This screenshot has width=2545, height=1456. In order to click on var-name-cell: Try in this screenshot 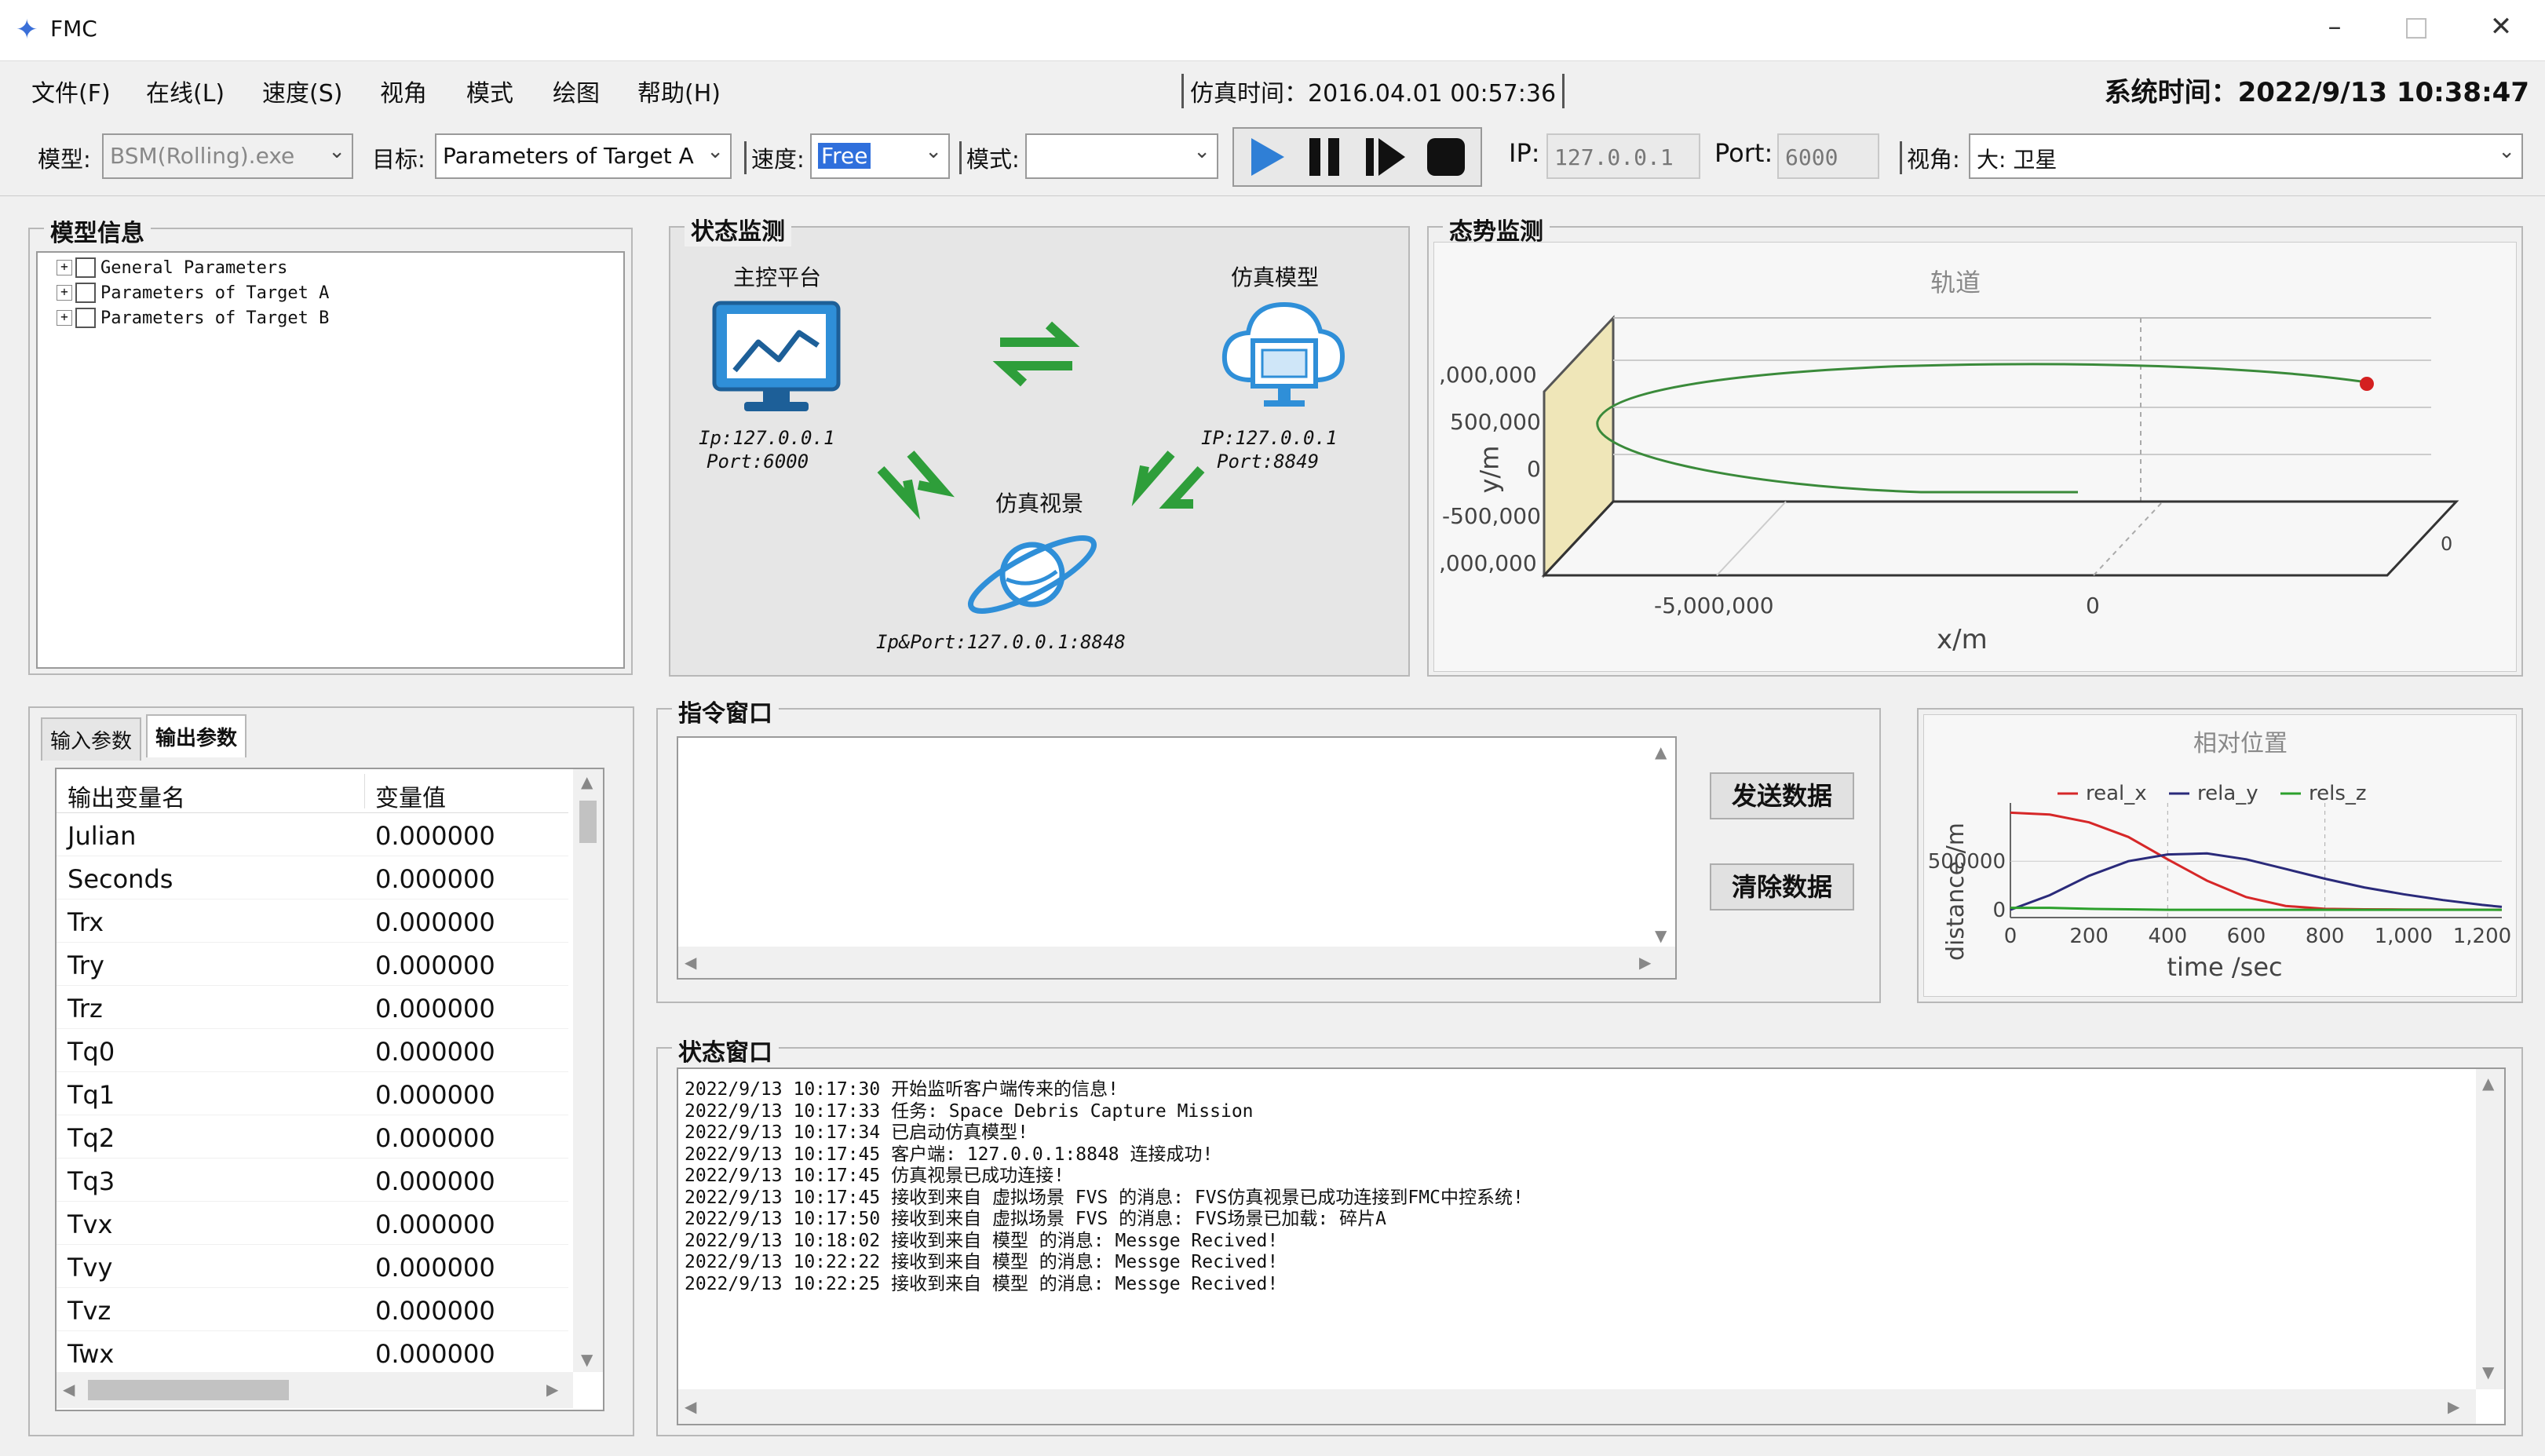, I will do `click(86, 965)`.